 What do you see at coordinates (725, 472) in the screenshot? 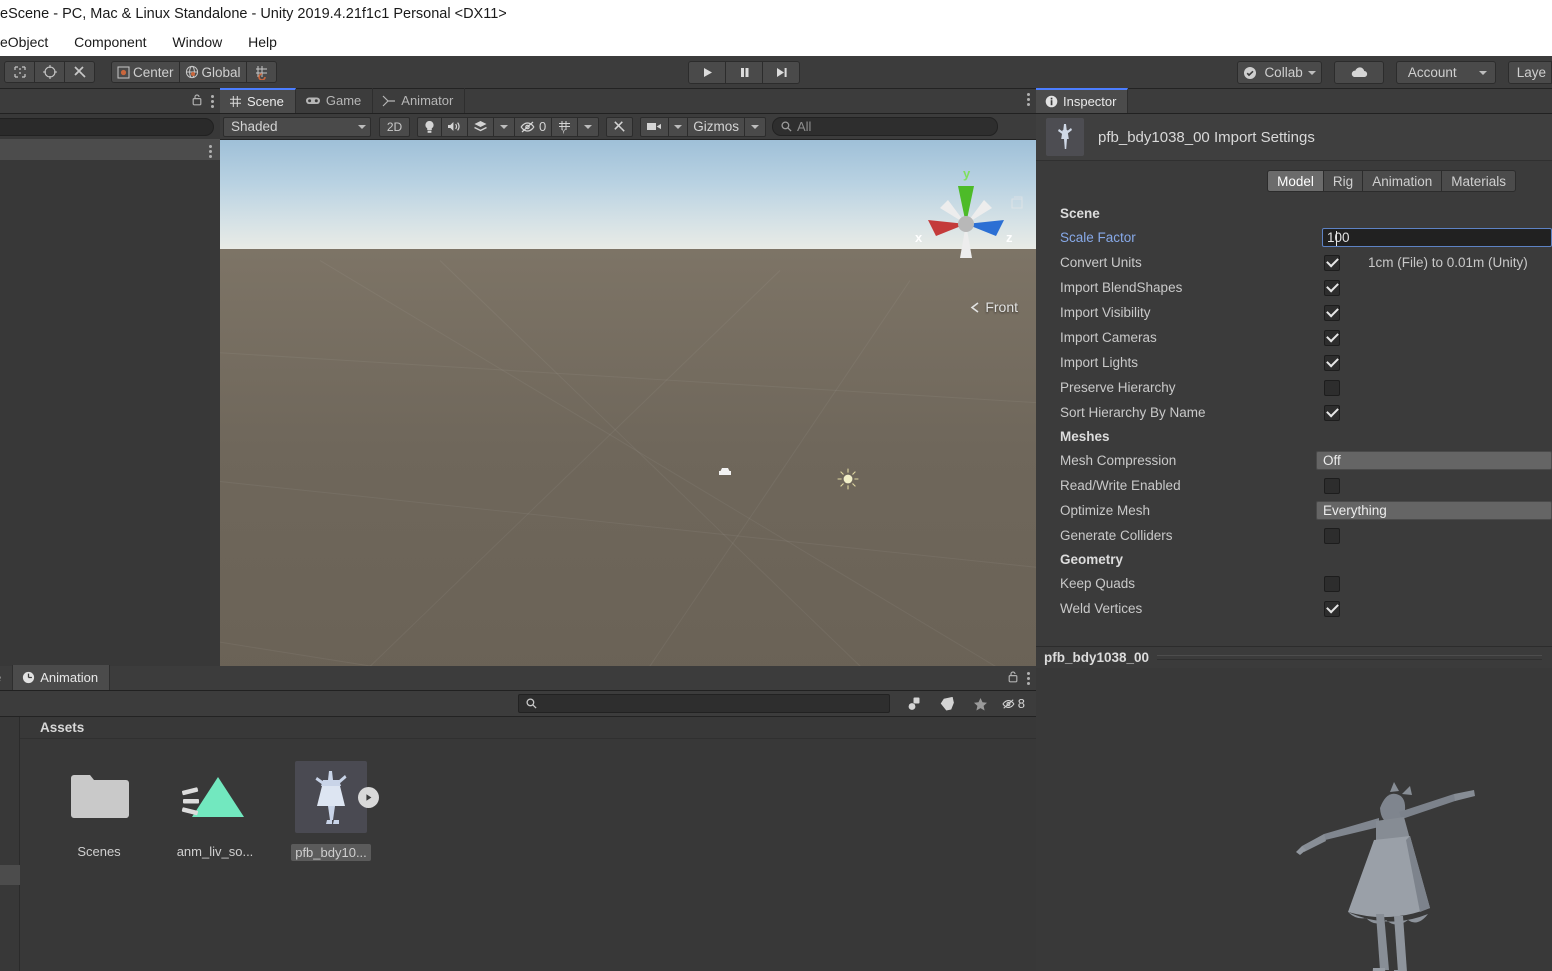
I see `camera-gizmo-icon` at bounding box center [725, 472].